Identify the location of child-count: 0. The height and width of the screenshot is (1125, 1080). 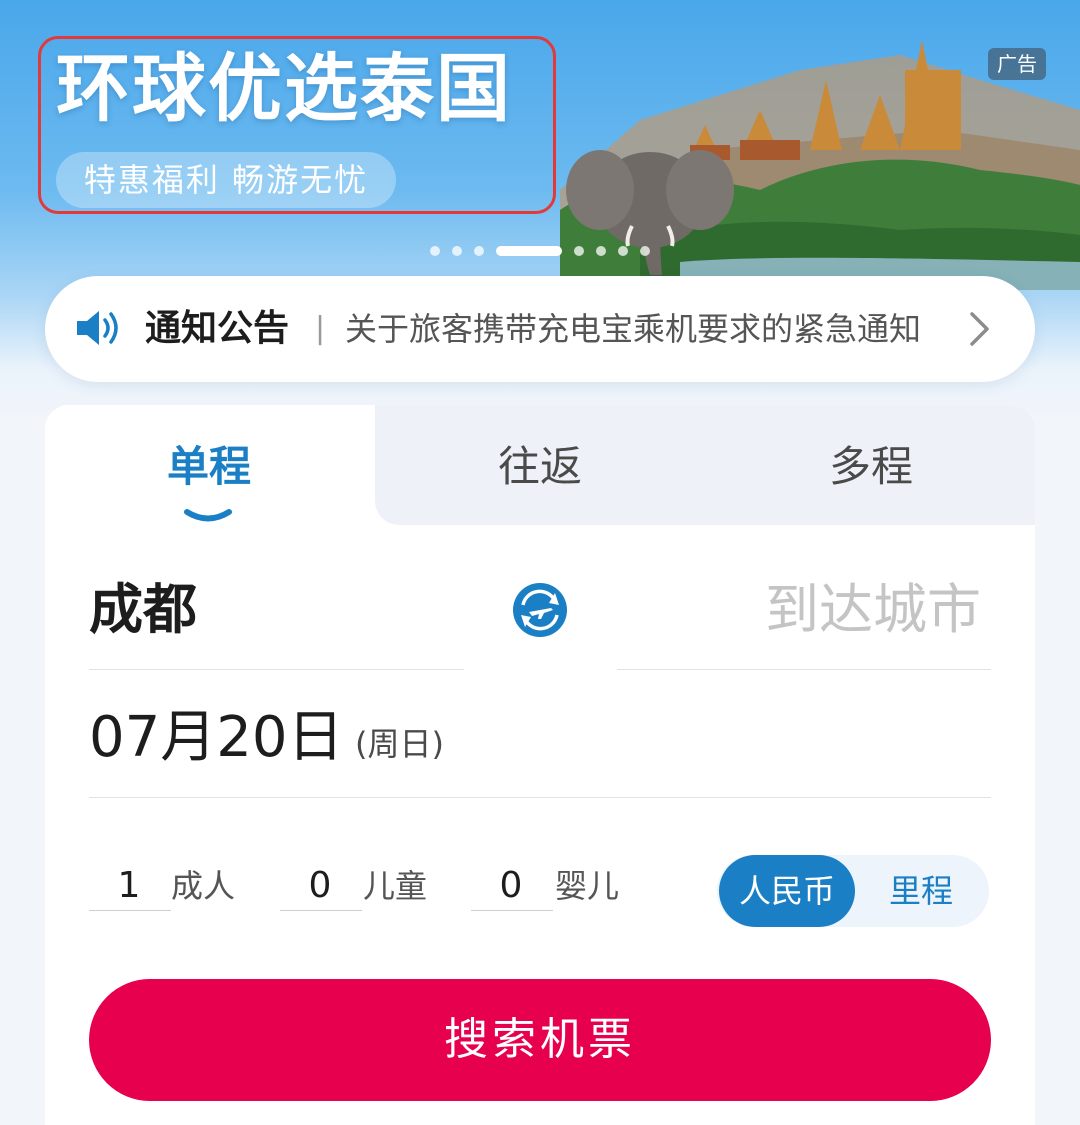
(320, 886).